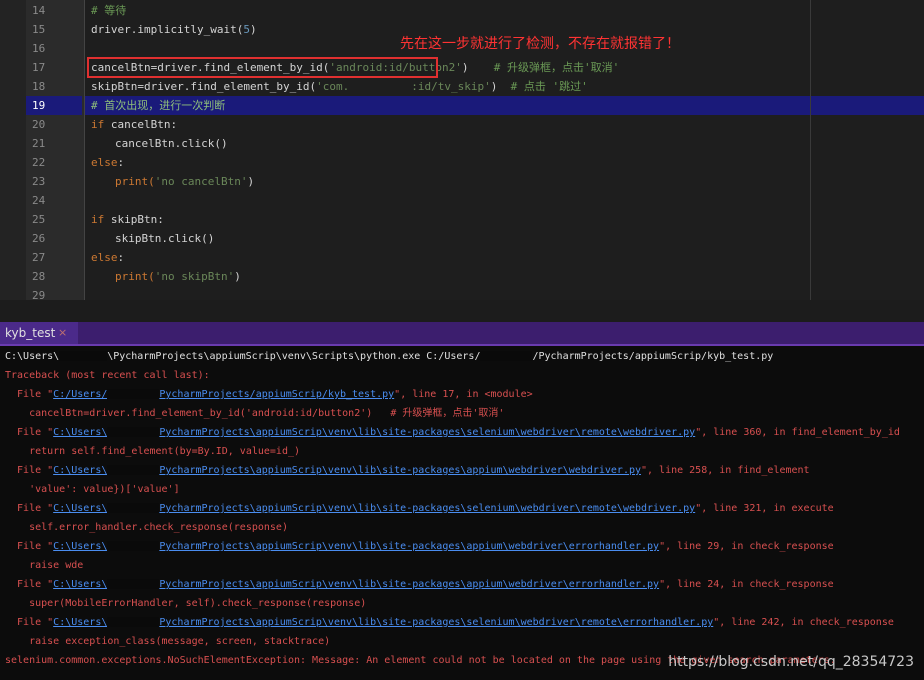 Image resolution: width=924 pixels, height=680 pixels. Describe the element at coordinates (62, 333) in the screenshot. I see `close-icon: ×` at that location.